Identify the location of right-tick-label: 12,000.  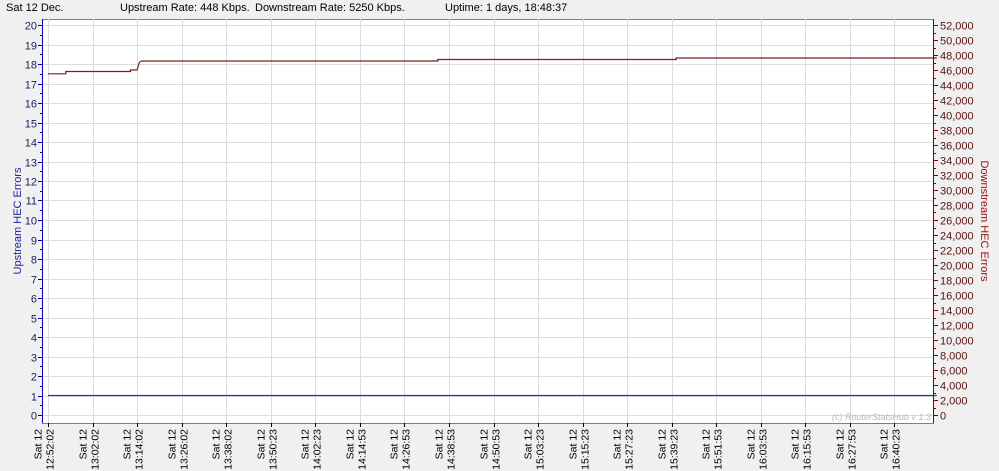
(957, 327).